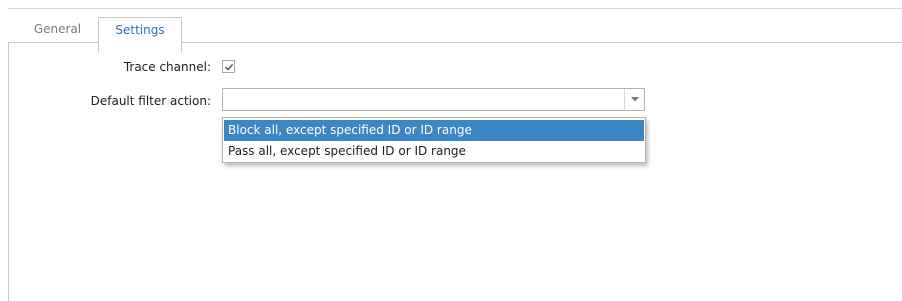 The image size is (902, 301). What do you see at coordinates (455, 30) in the screenshot?
I see `tab-strip: General Settings` at bounding box center [455, 30].